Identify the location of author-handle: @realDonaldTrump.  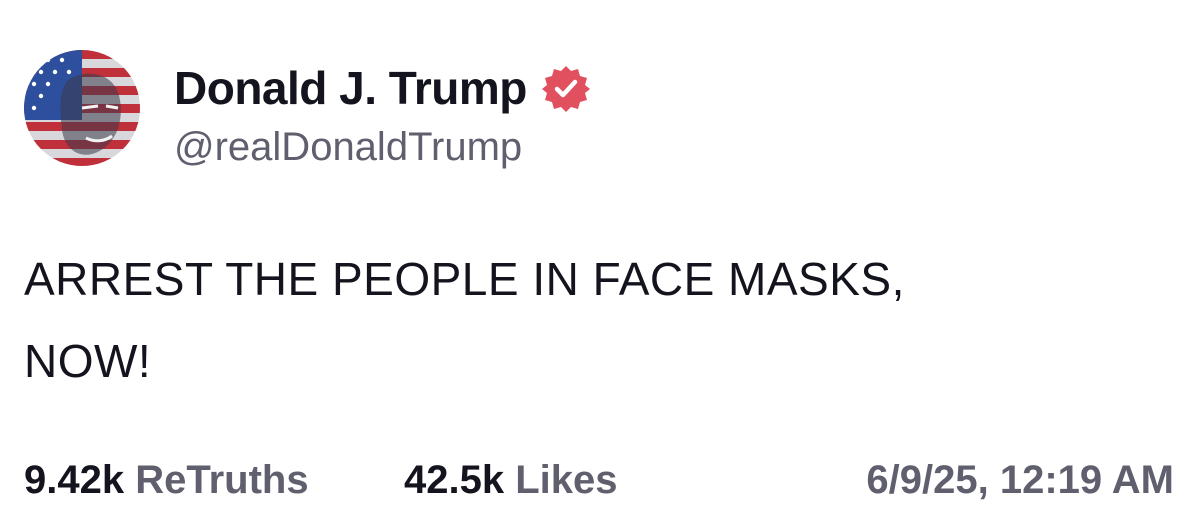
(348, 147).